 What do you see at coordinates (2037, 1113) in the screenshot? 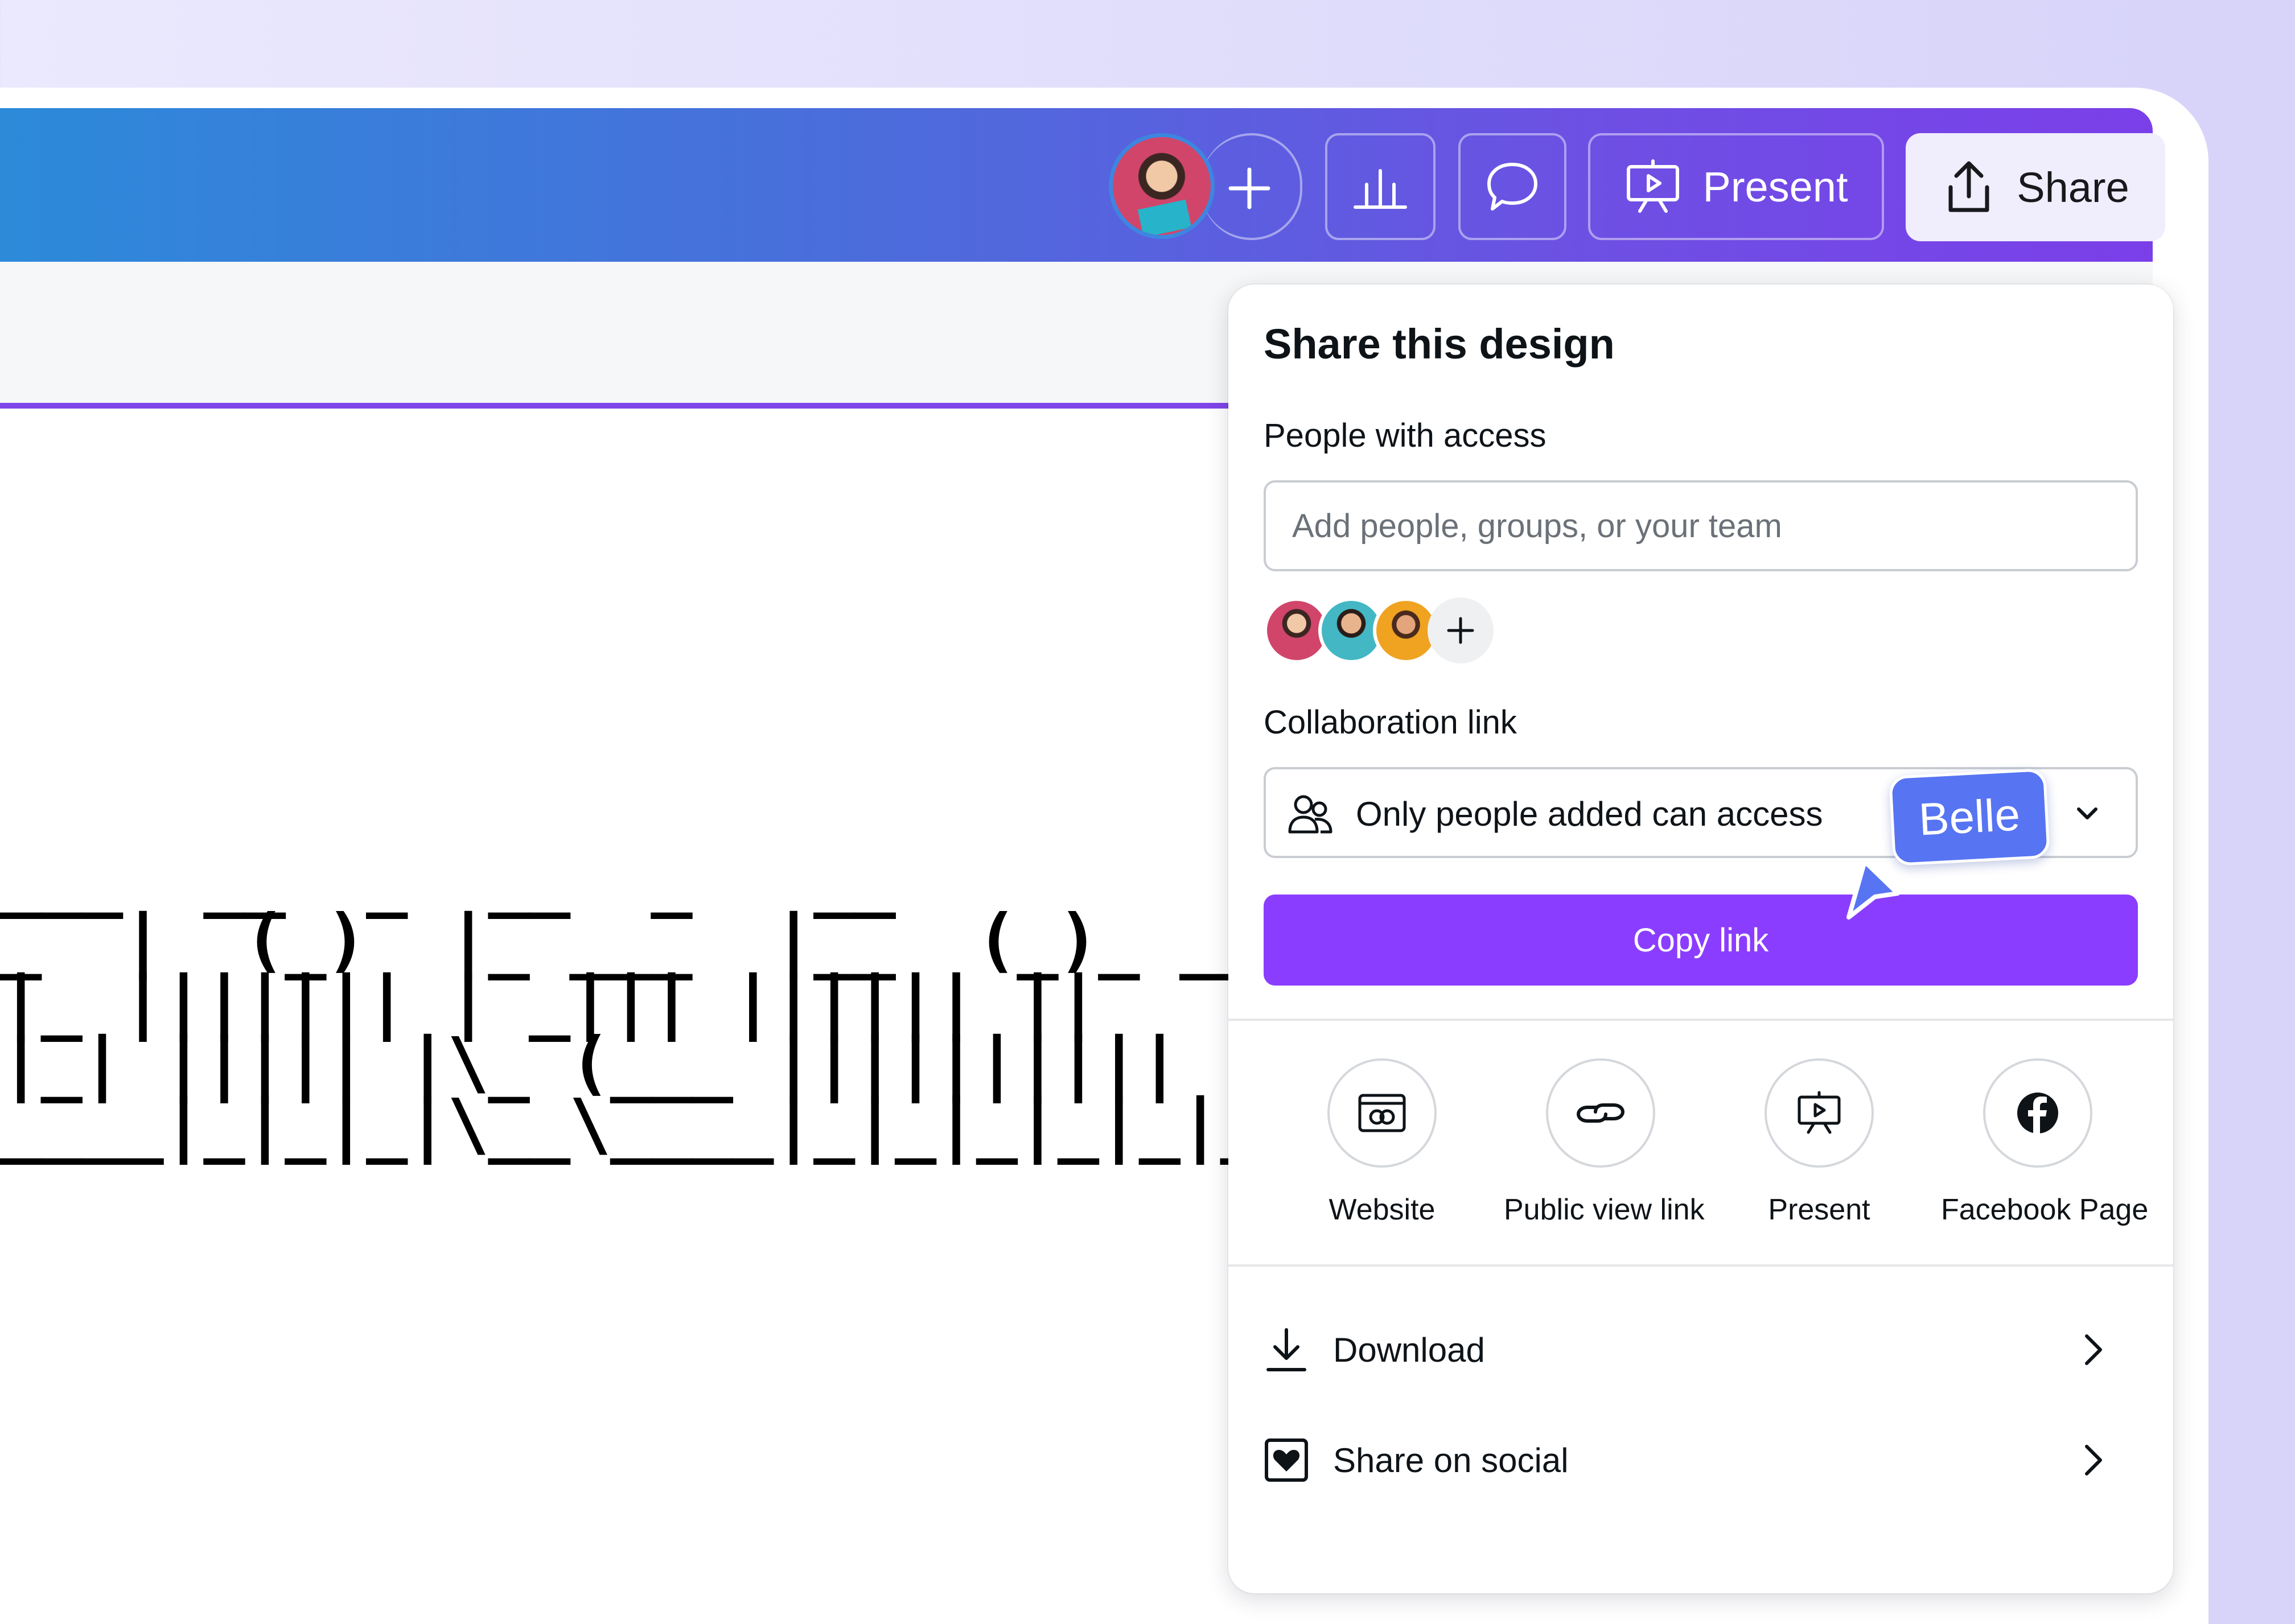
I see `facebook-icon` at bounding box center [2037, 1113].